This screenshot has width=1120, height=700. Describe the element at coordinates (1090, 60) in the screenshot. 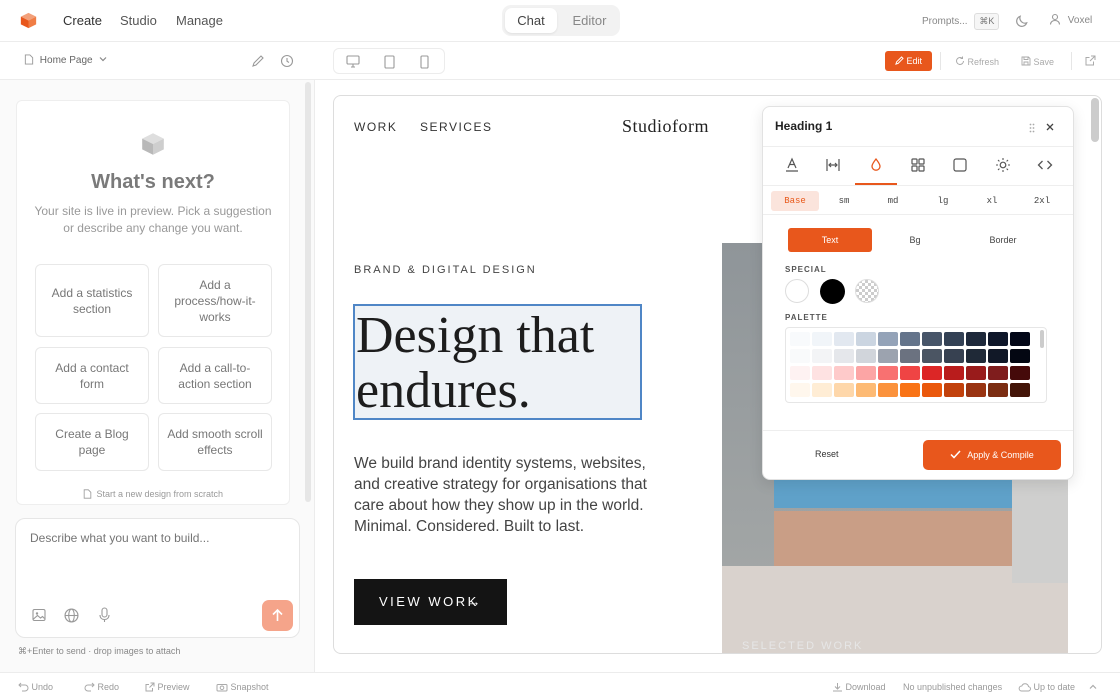

I see `external-link-icon` at that location.